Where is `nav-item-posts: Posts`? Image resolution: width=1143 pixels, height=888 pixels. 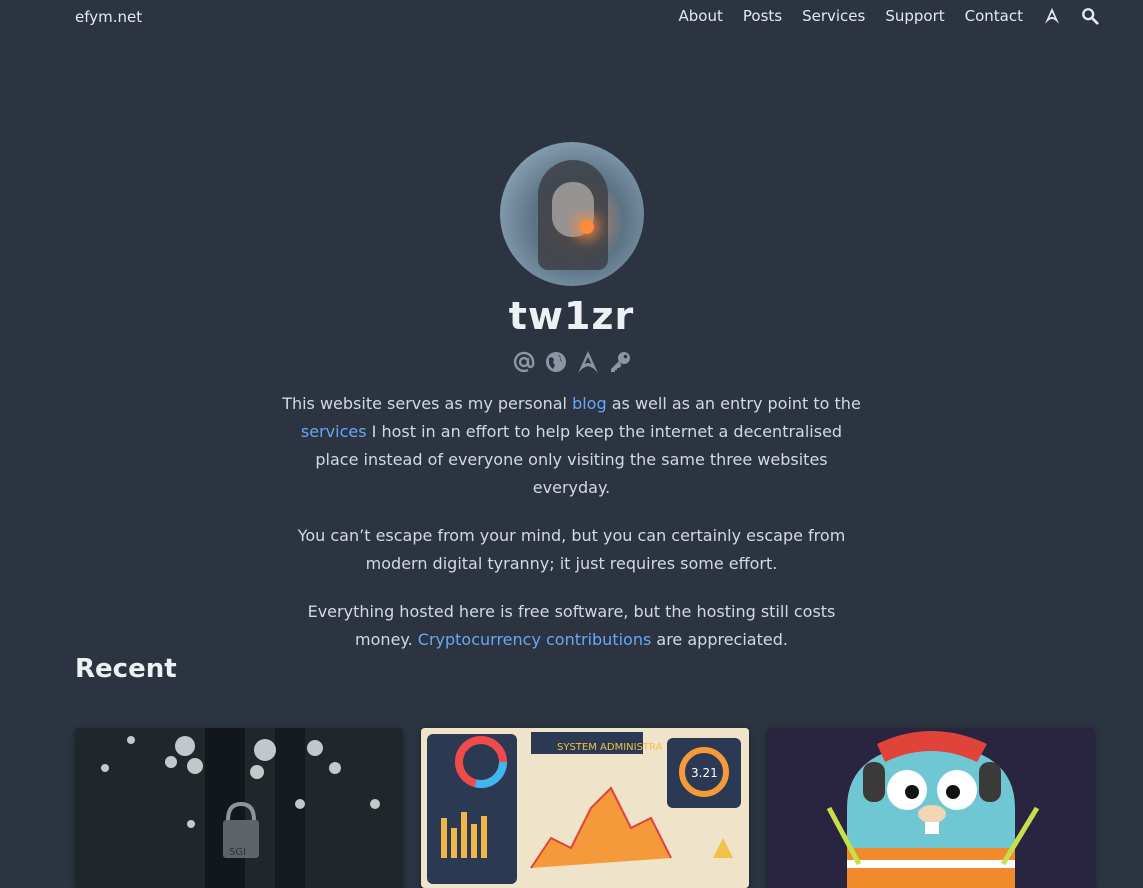
nav-item-posts: Posts is located at coordinates (762, 16).